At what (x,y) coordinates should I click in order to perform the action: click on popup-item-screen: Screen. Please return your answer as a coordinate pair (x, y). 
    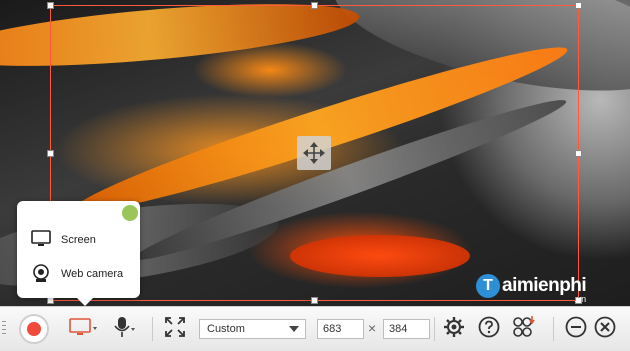
    Looking at the image, I should click on (63, 240).